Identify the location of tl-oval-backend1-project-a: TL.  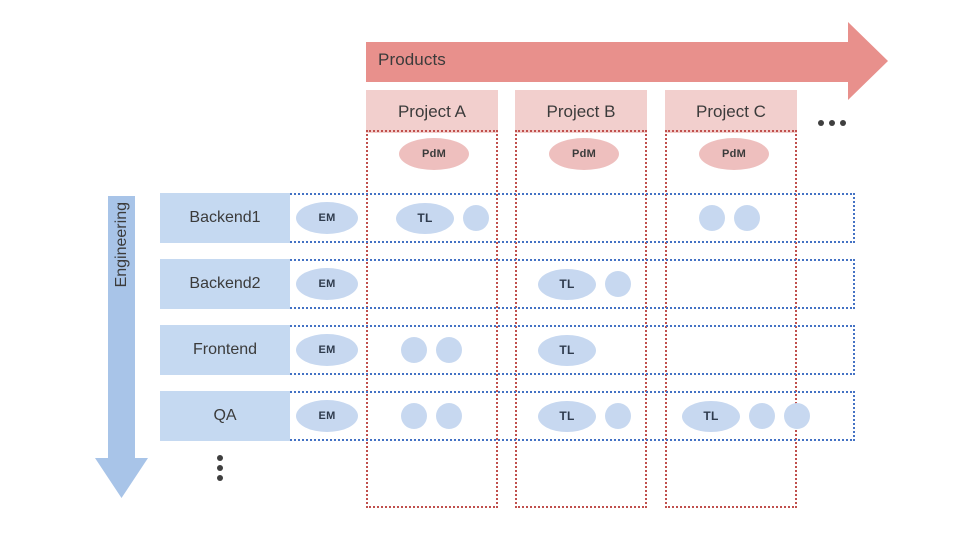
(425, 218).